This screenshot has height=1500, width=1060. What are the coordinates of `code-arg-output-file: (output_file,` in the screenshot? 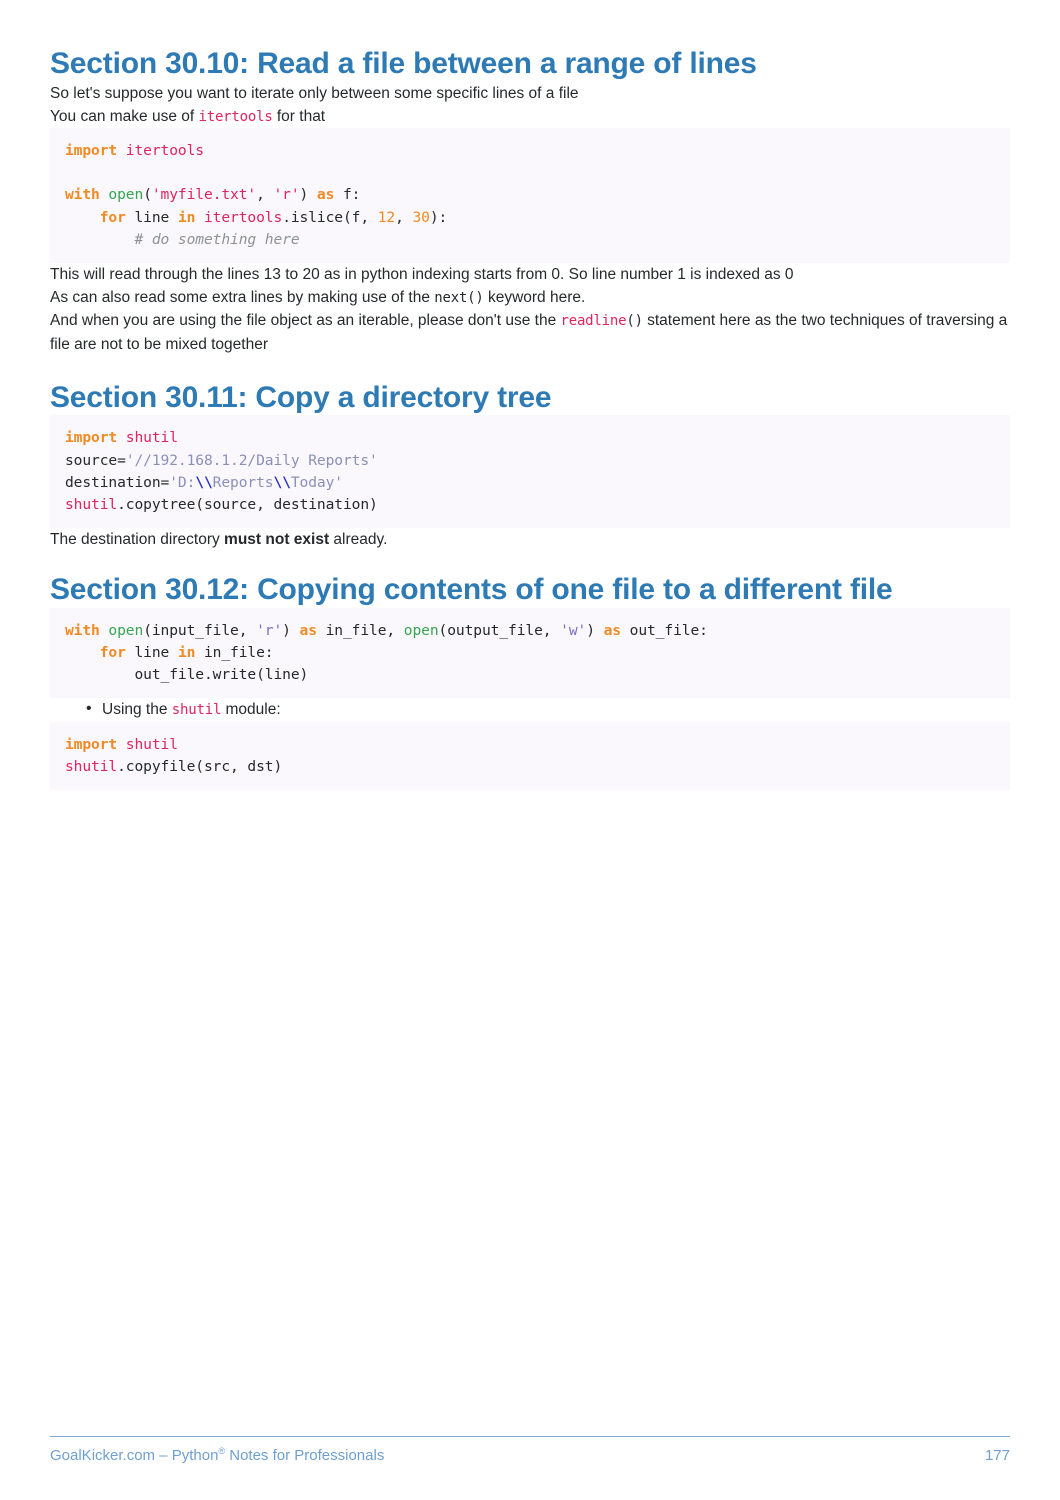 It's located at (499, 630).